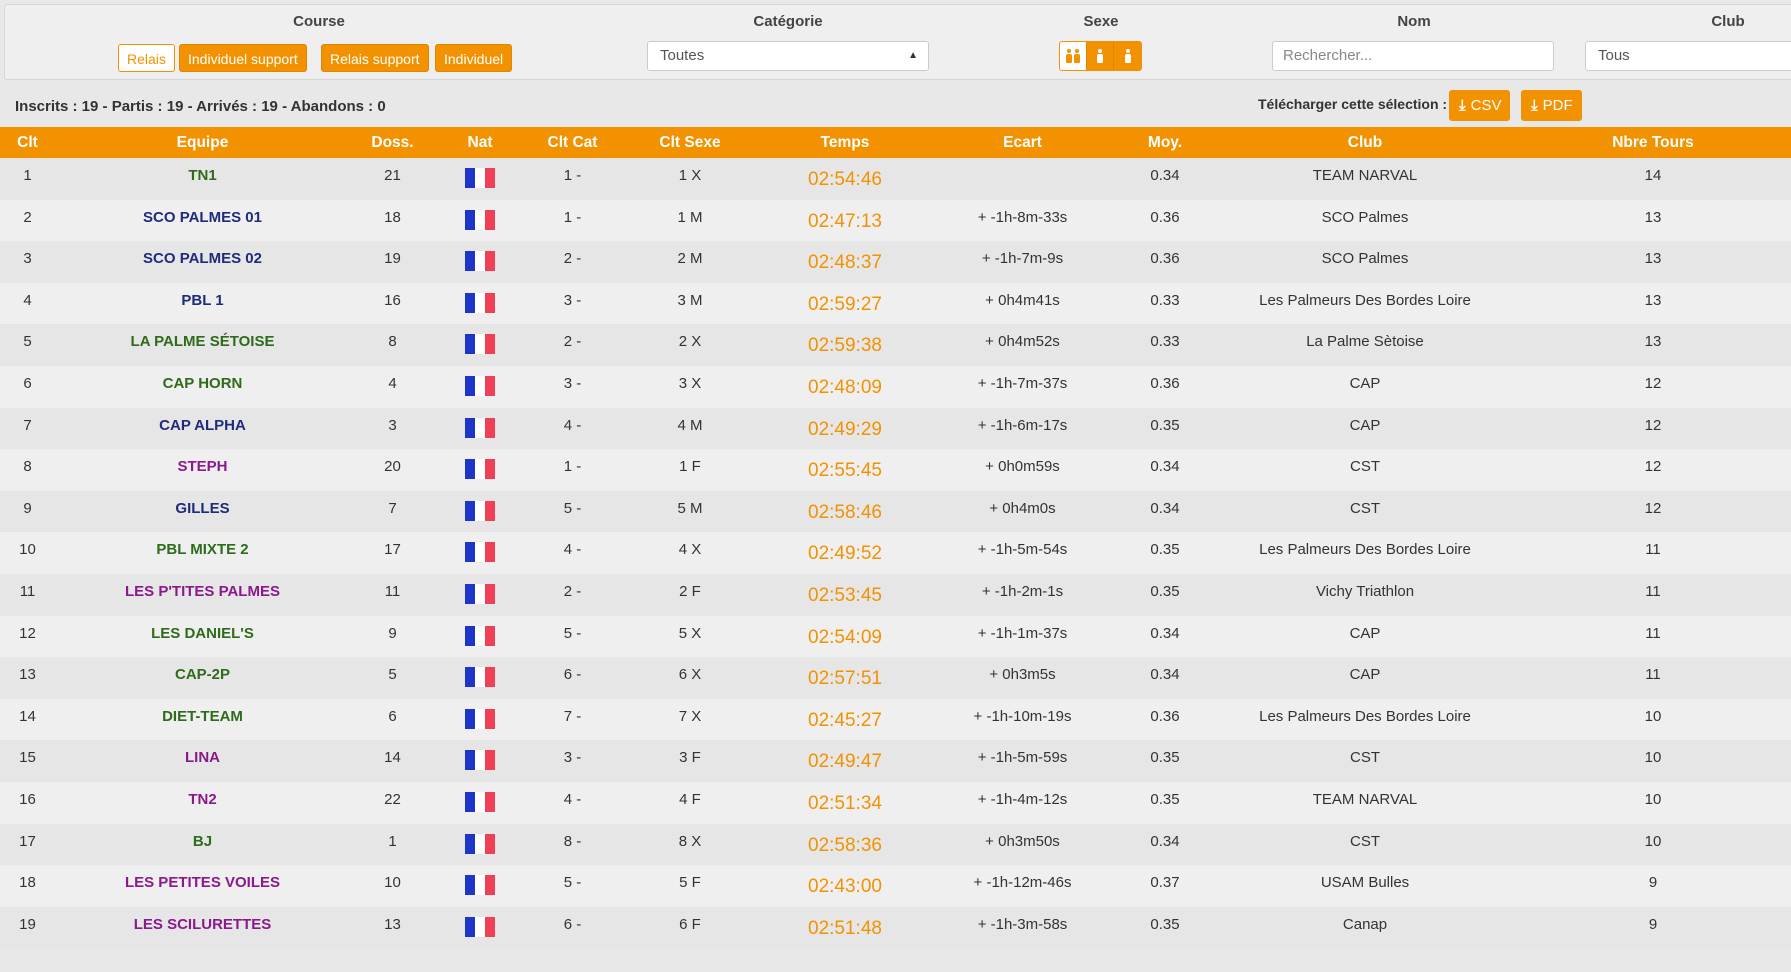 This screenshot has height=972, width=1791. What do you see at coordinates (1022, 142) in the screenshot?
I see `column-header: Ecart` at bounding box center [1022, 142].